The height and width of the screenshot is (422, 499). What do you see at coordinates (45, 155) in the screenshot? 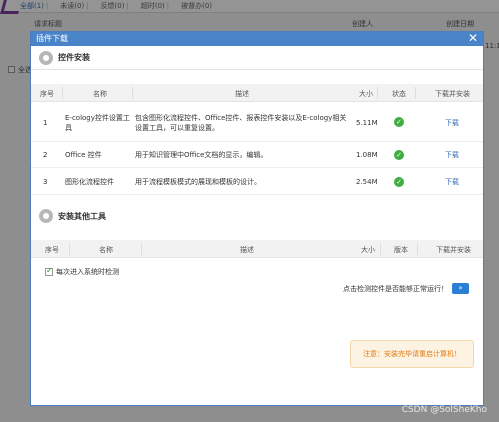
I see `row-seq: 2` at bounding box center [45, 155].